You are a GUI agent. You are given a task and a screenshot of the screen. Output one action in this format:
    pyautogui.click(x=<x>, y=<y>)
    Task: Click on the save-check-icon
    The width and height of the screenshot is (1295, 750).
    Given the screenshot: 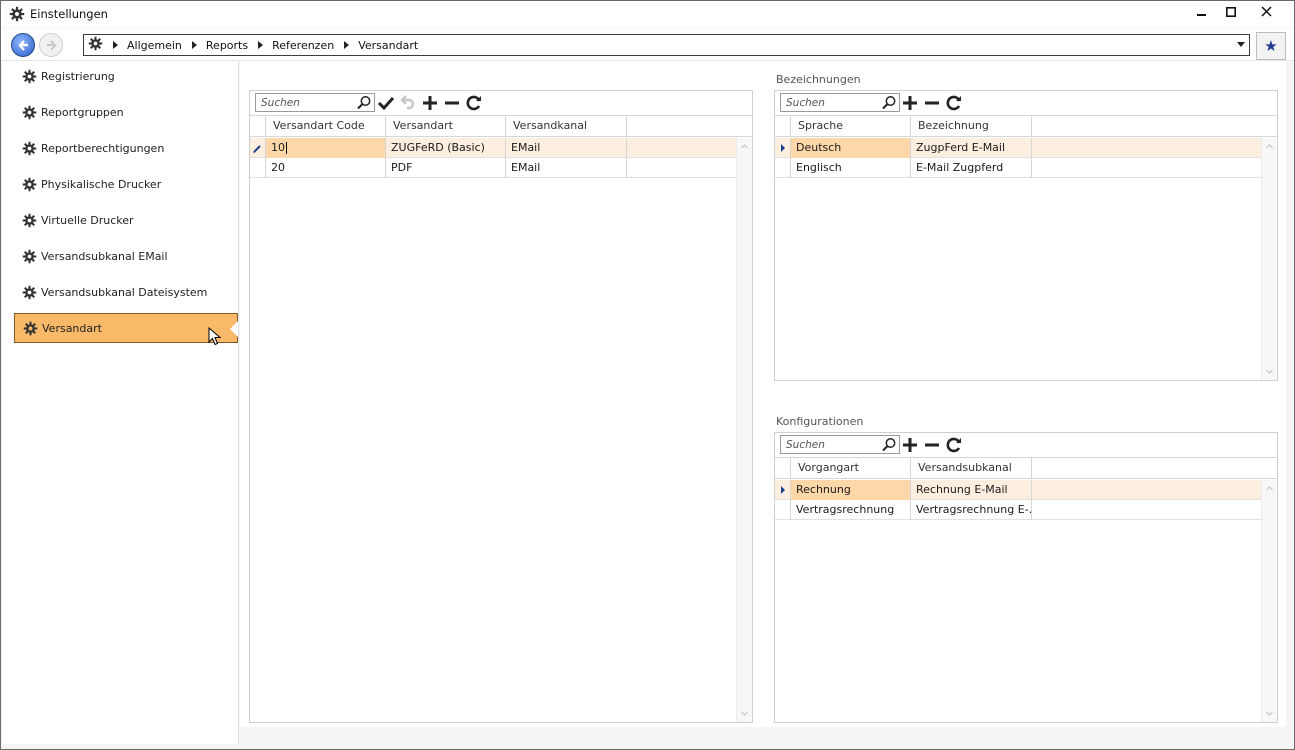 What is the action you would take?
    pyautogui.click(x=386, y=103)
    